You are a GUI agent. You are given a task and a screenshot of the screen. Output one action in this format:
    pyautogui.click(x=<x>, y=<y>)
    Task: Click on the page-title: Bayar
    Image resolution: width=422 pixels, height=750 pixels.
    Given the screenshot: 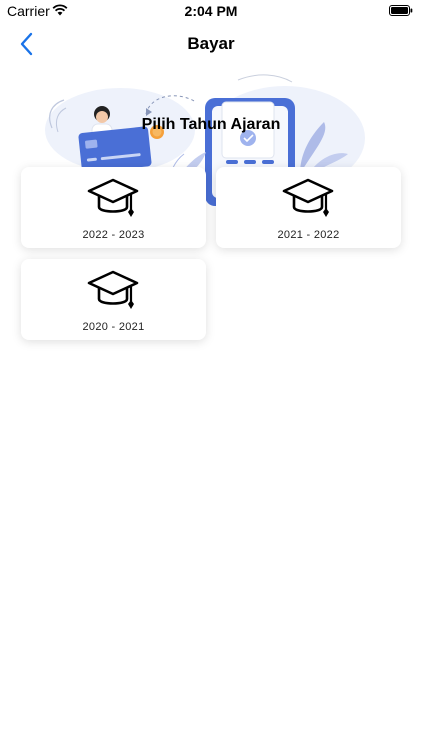 What is the action you would take?
    pyautogui.click(x=211, y=43)
    